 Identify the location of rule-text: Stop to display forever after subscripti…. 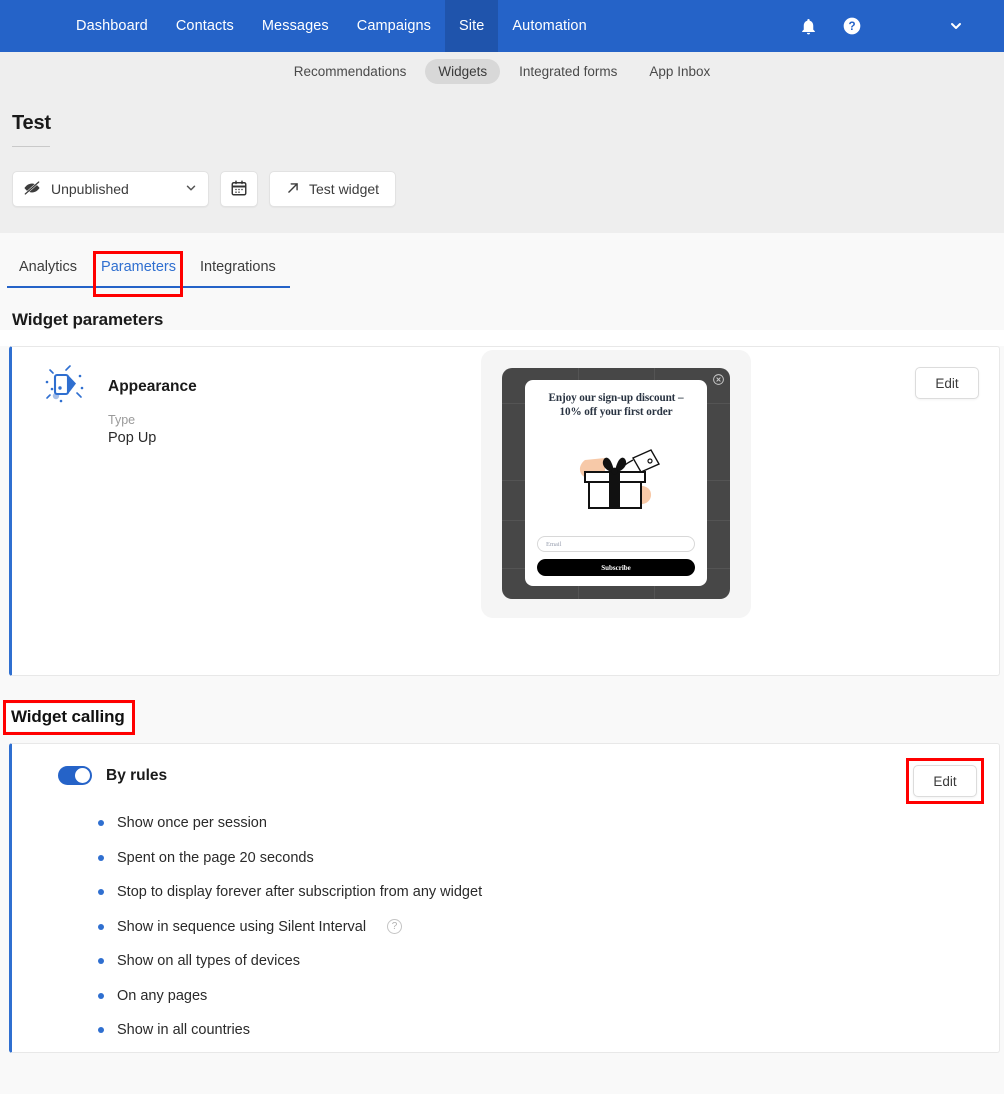
(300, 892).